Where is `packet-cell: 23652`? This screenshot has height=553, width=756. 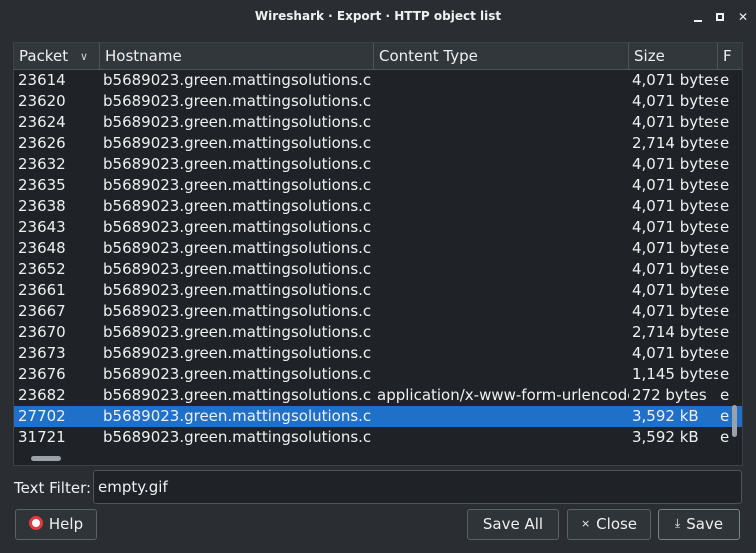 packet-cell: 23652 is located at coordinates (42, 269).